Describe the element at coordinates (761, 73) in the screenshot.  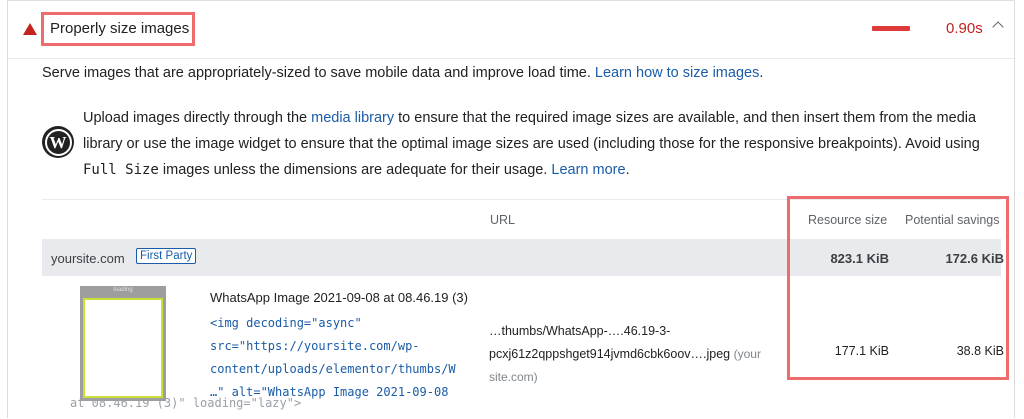
I see `description-end: .` at that location.